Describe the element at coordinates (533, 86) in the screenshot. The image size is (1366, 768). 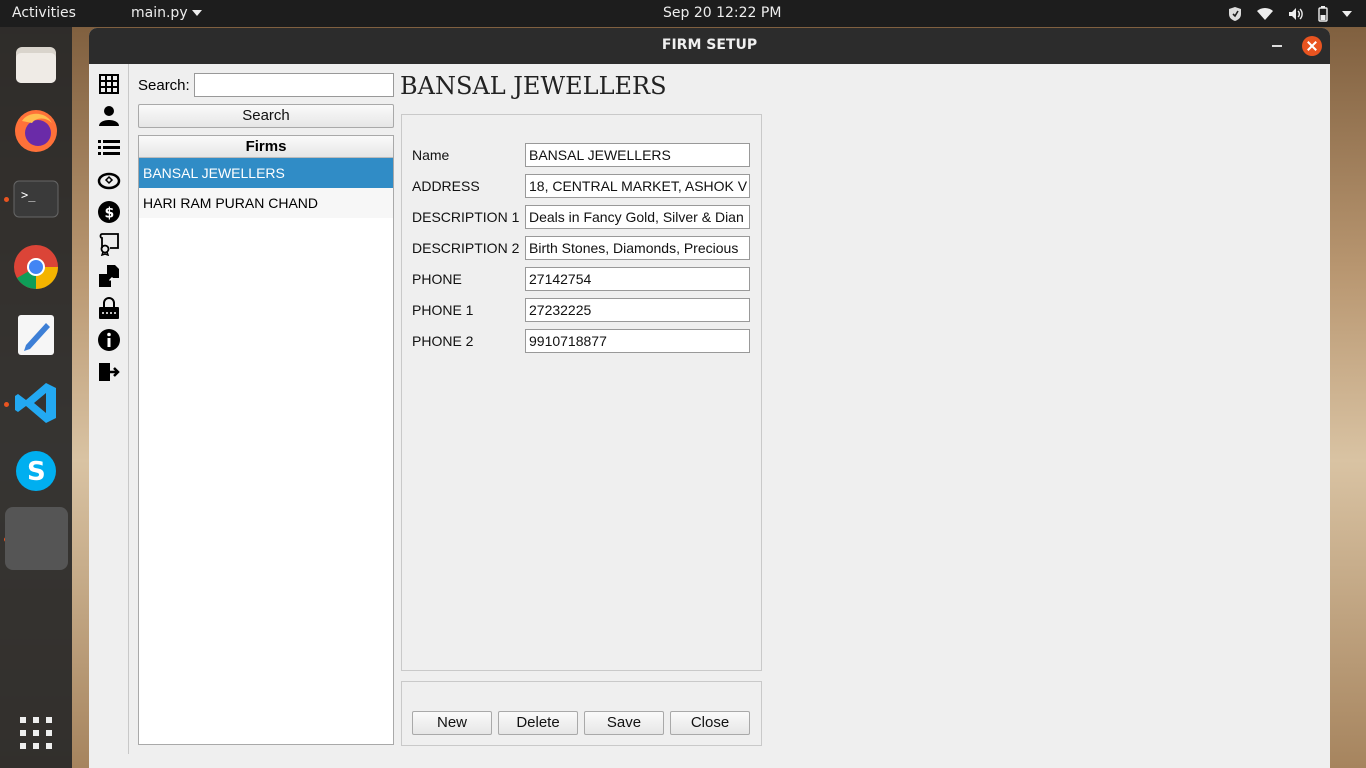
I see `page-title: BANSAL JEWELLERS` at that location.